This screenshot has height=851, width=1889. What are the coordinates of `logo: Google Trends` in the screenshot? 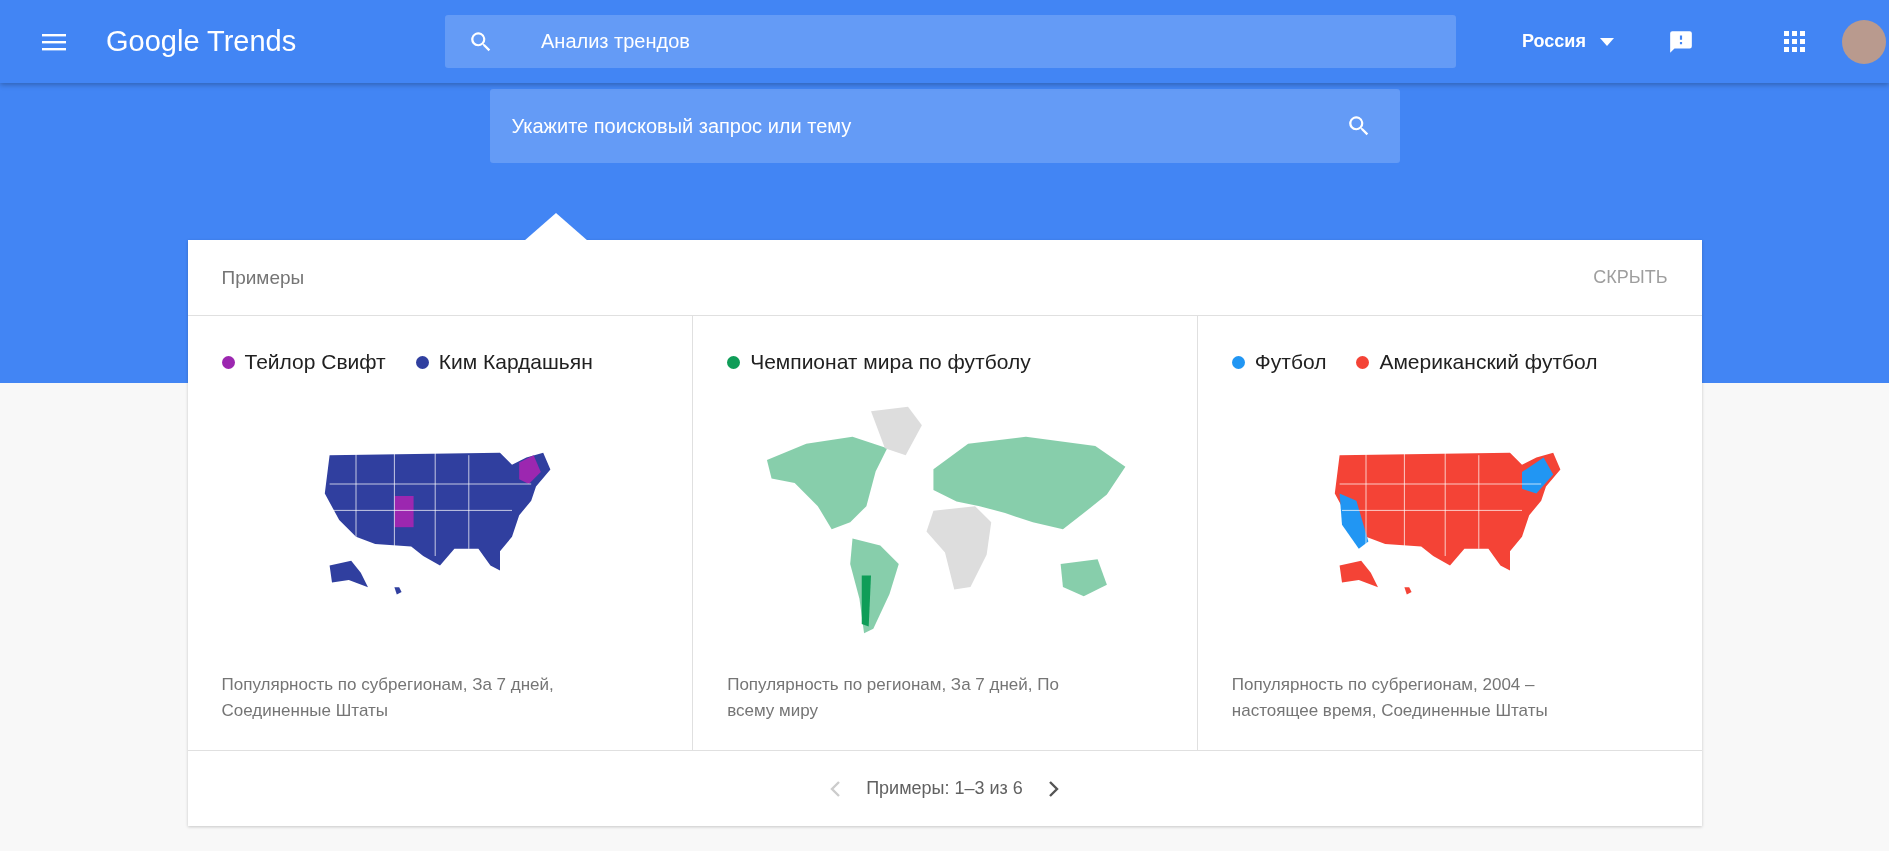 It's located at (275, 41).